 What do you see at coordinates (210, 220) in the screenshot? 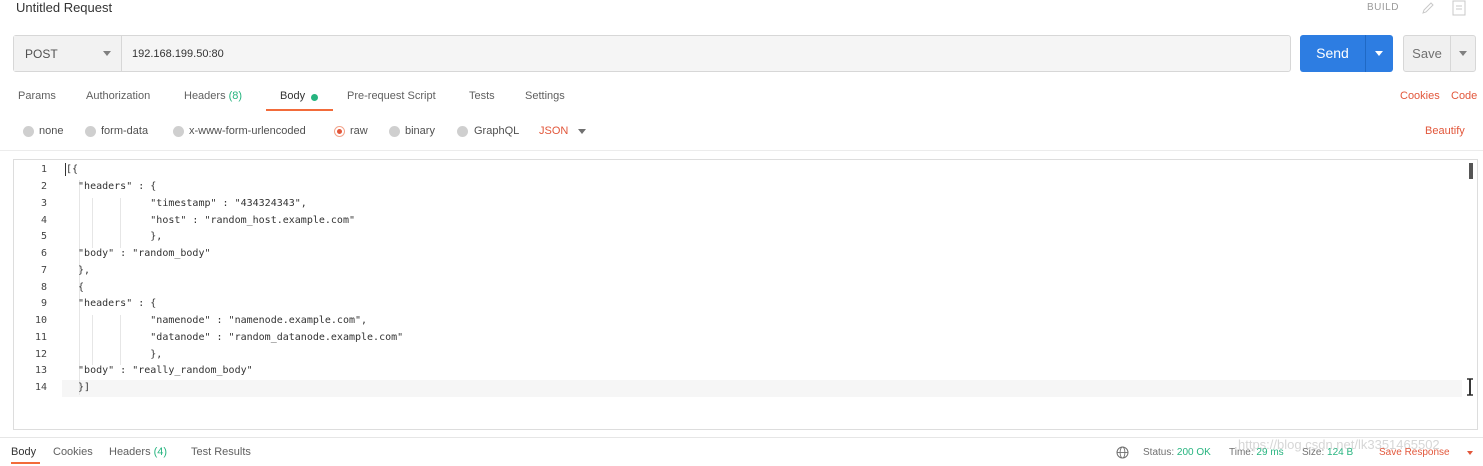
I see `code-line: "host" : "random_host.example.com"` at bounding box center [210, 220].